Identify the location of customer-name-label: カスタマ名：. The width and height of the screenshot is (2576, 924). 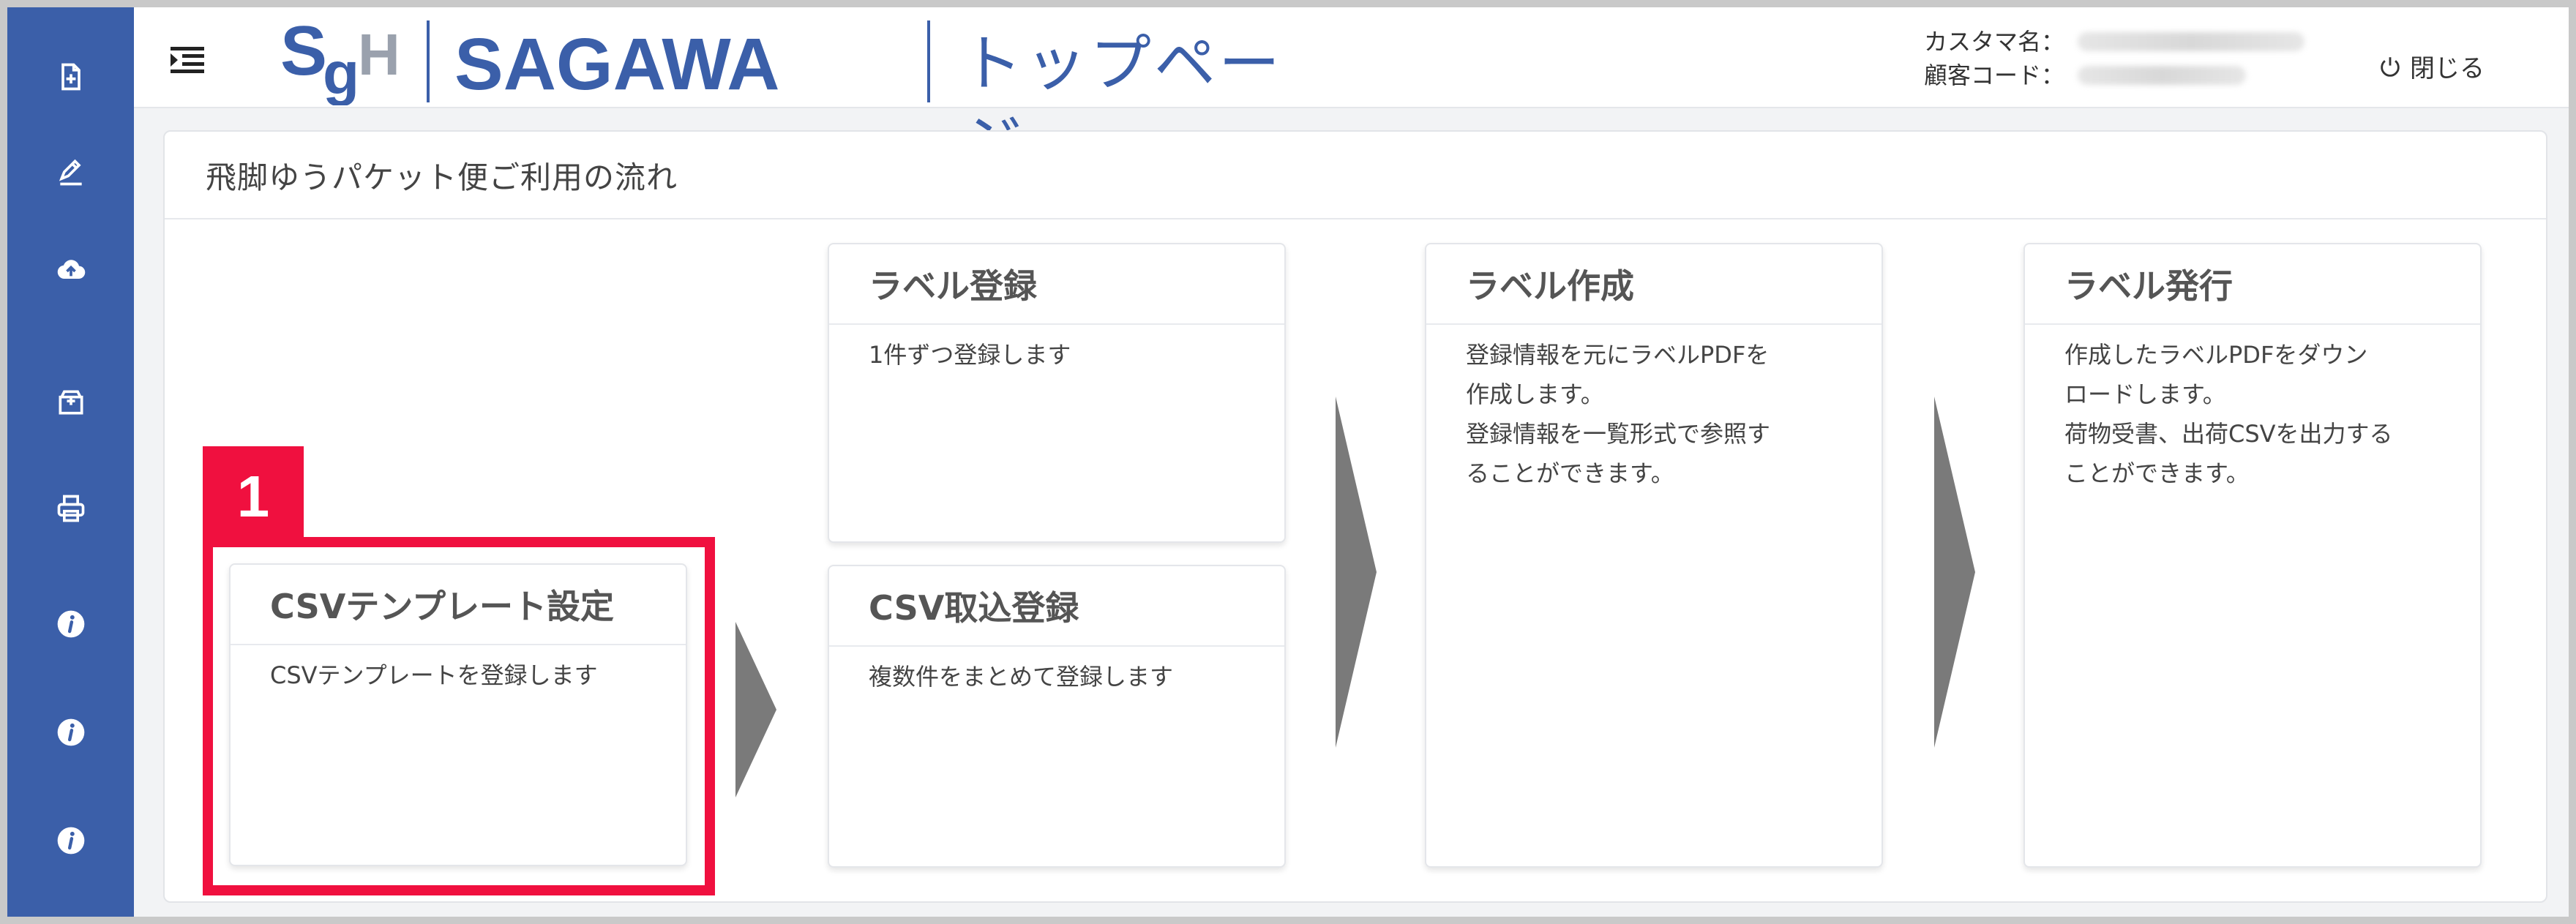
(1994, 42).